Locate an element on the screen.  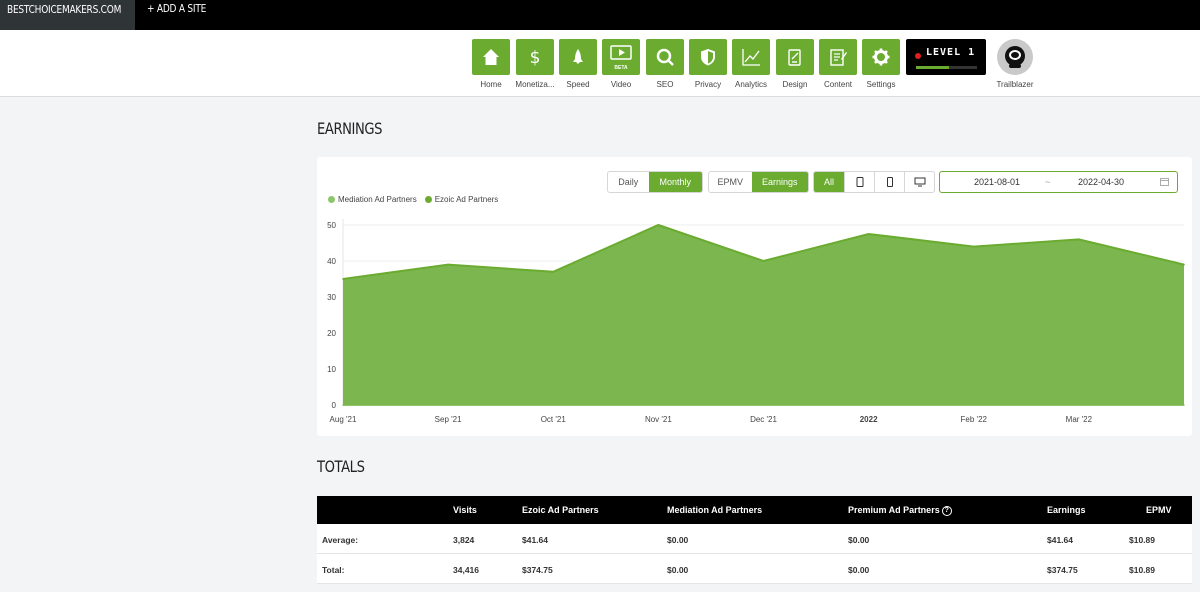
y-tick-label: 0 is located at coordinates (334, 405).